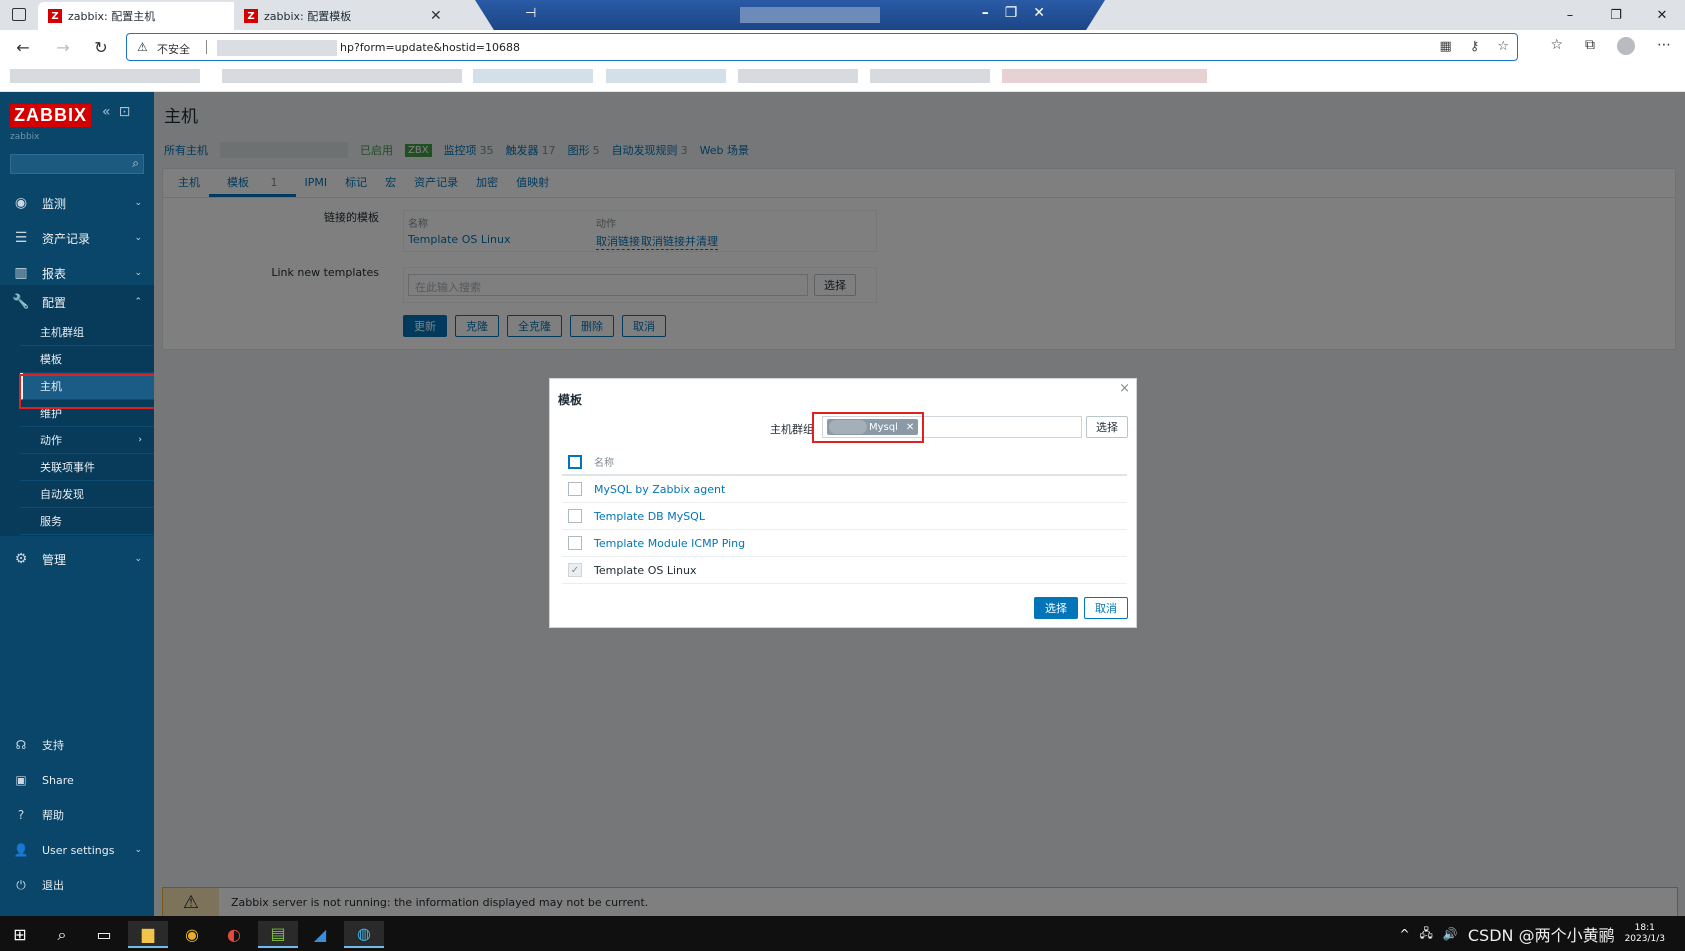 The height and width of the screenshot is (951, 1685). What do you see at coordinates (147, 16) in the screenshot?
I see `browser-tab-host-config: Z zabbix: 配置主机 ✕` at bounding box center [147, 16].